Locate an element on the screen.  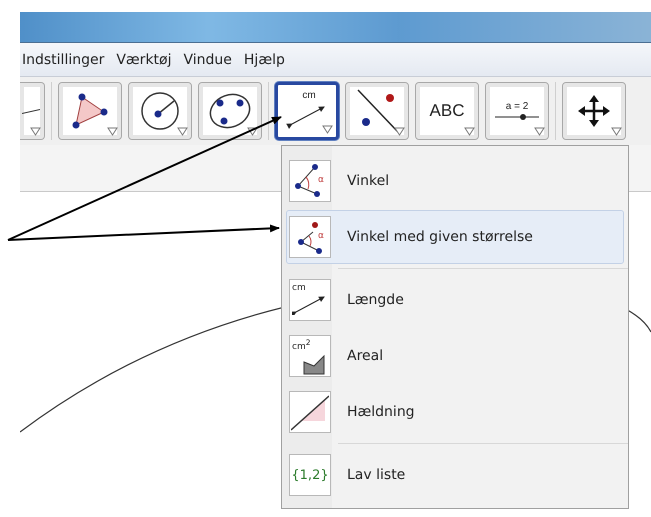
triangle-icon is located at coordinates (90, 111).